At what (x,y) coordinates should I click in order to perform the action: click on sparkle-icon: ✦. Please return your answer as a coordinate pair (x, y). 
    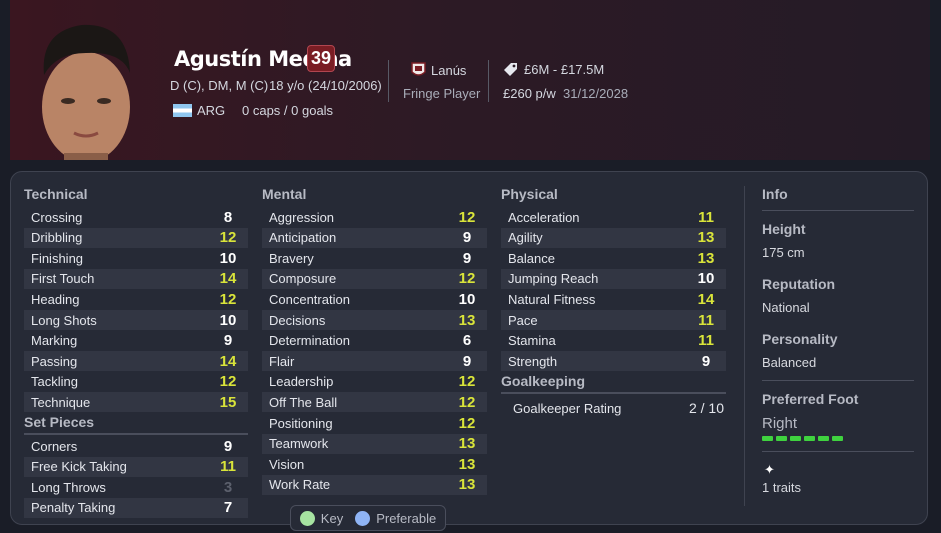
    Looking at the image, I should click on (769, 469).